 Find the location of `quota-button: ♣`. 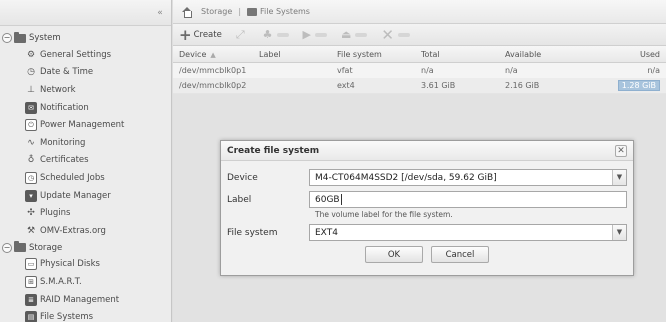

quota-button: ♣ is located at coordinates (276, 34).